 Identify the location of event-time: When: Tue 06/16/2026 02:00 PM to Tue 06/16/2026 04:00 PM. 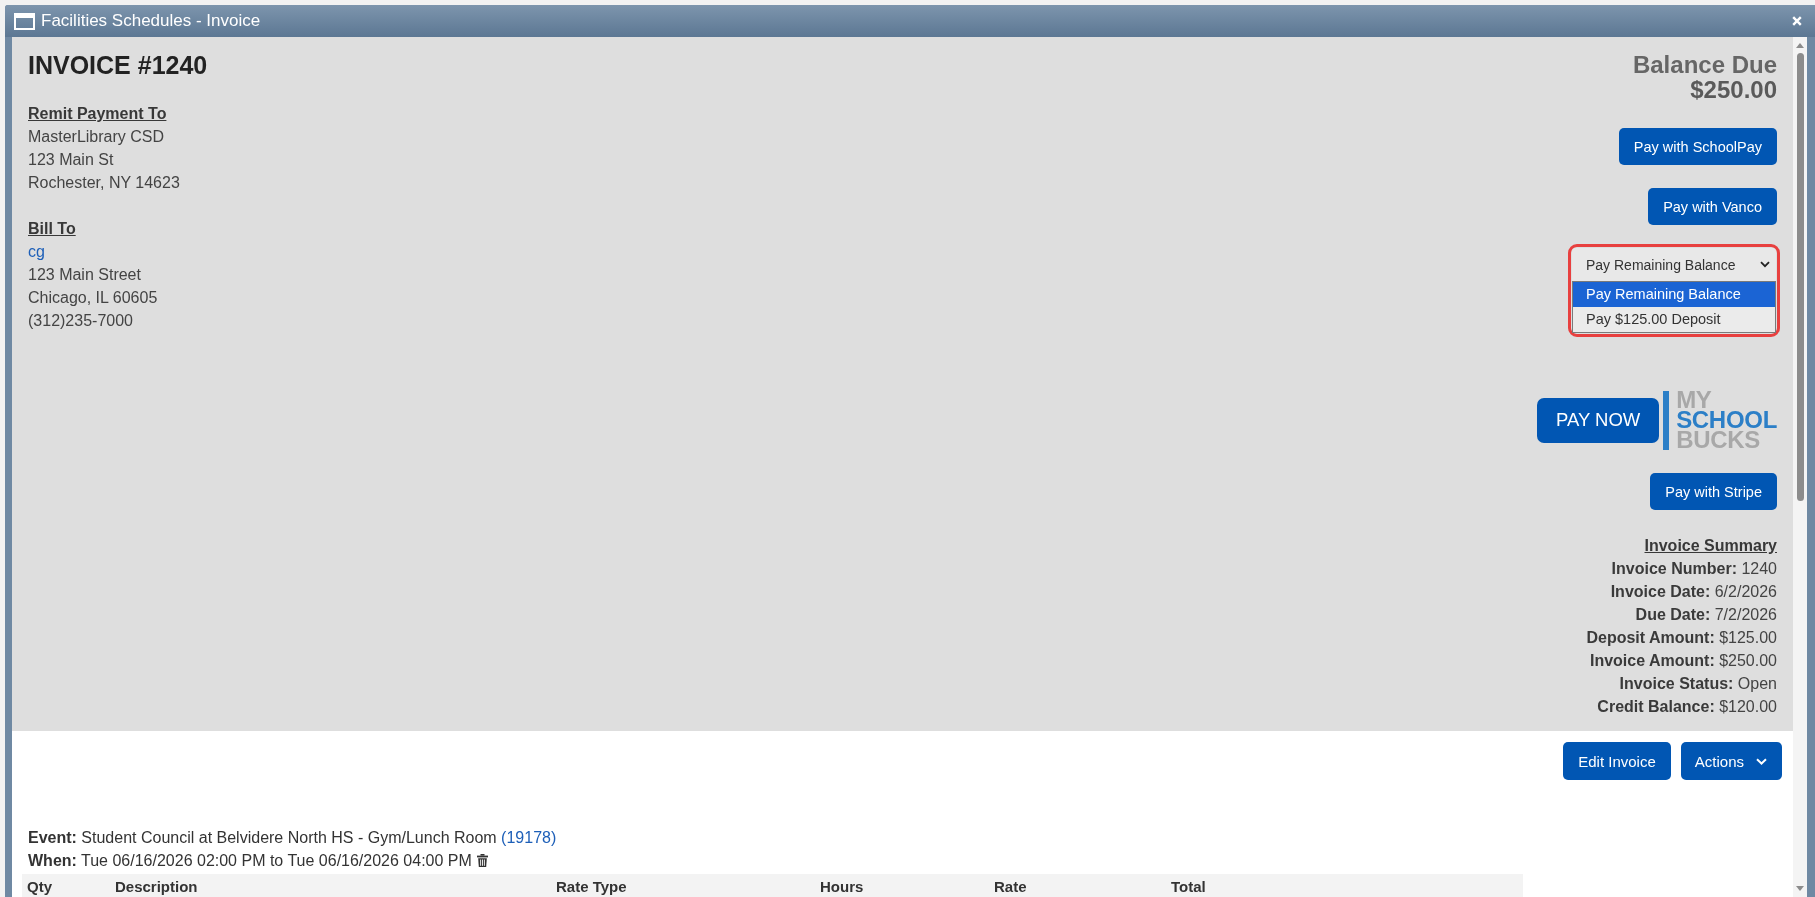
(250, 861).